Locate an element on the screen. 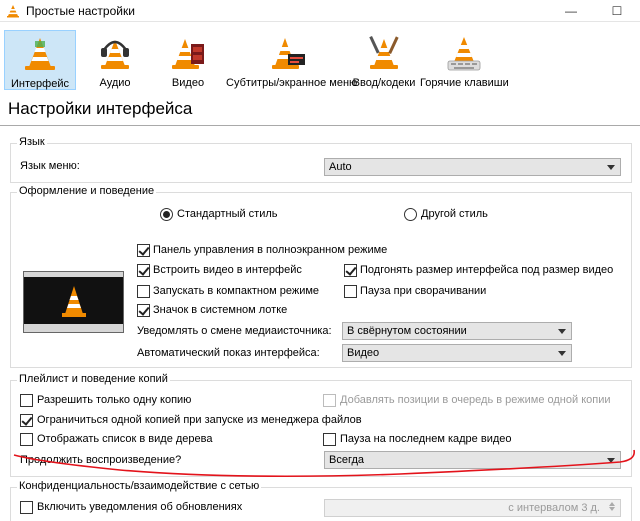 Image resolution: width=640 pixels, height=521 pixels. skins-style-label: Другой стиль is located at coordinates (454, 214).